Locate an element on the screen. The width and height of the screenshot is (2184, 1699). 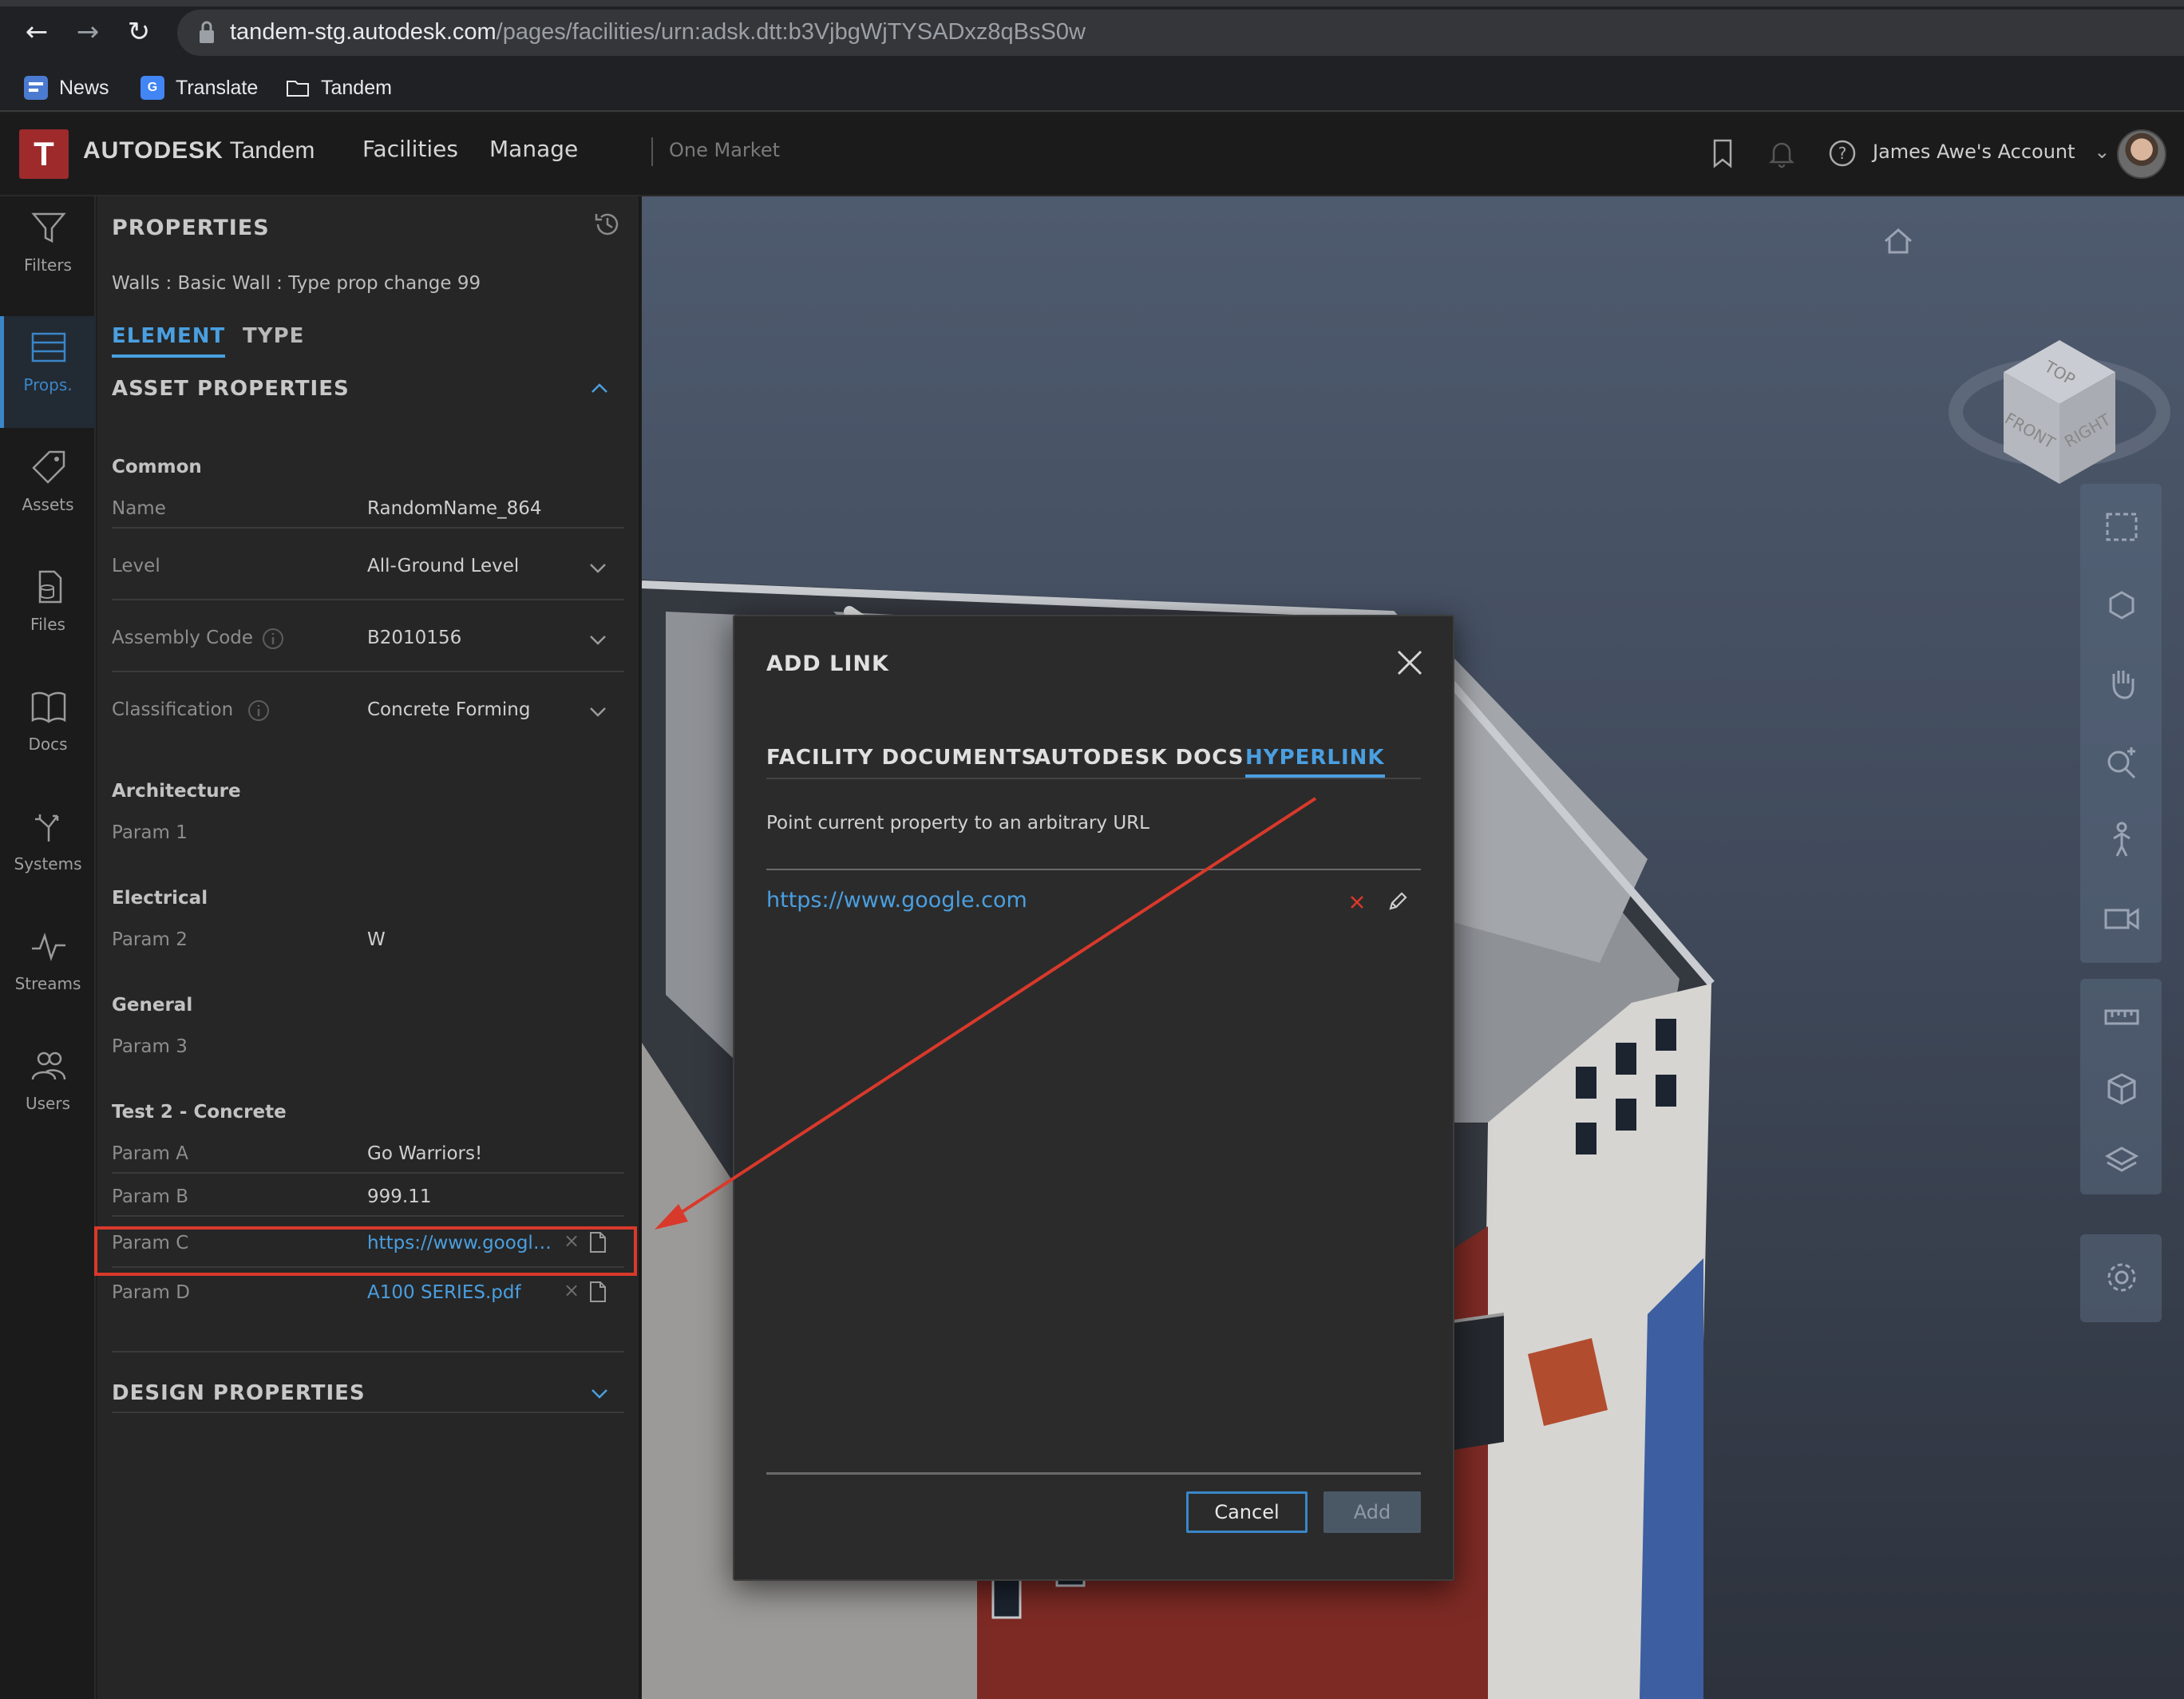
chevron-down-icon: ⌄ is located at coordinates (2102, 152).